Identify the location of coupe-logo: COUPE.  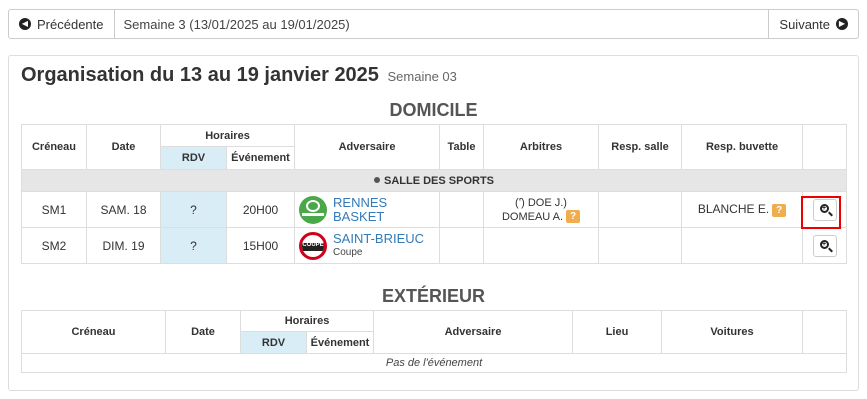
(313, 245).